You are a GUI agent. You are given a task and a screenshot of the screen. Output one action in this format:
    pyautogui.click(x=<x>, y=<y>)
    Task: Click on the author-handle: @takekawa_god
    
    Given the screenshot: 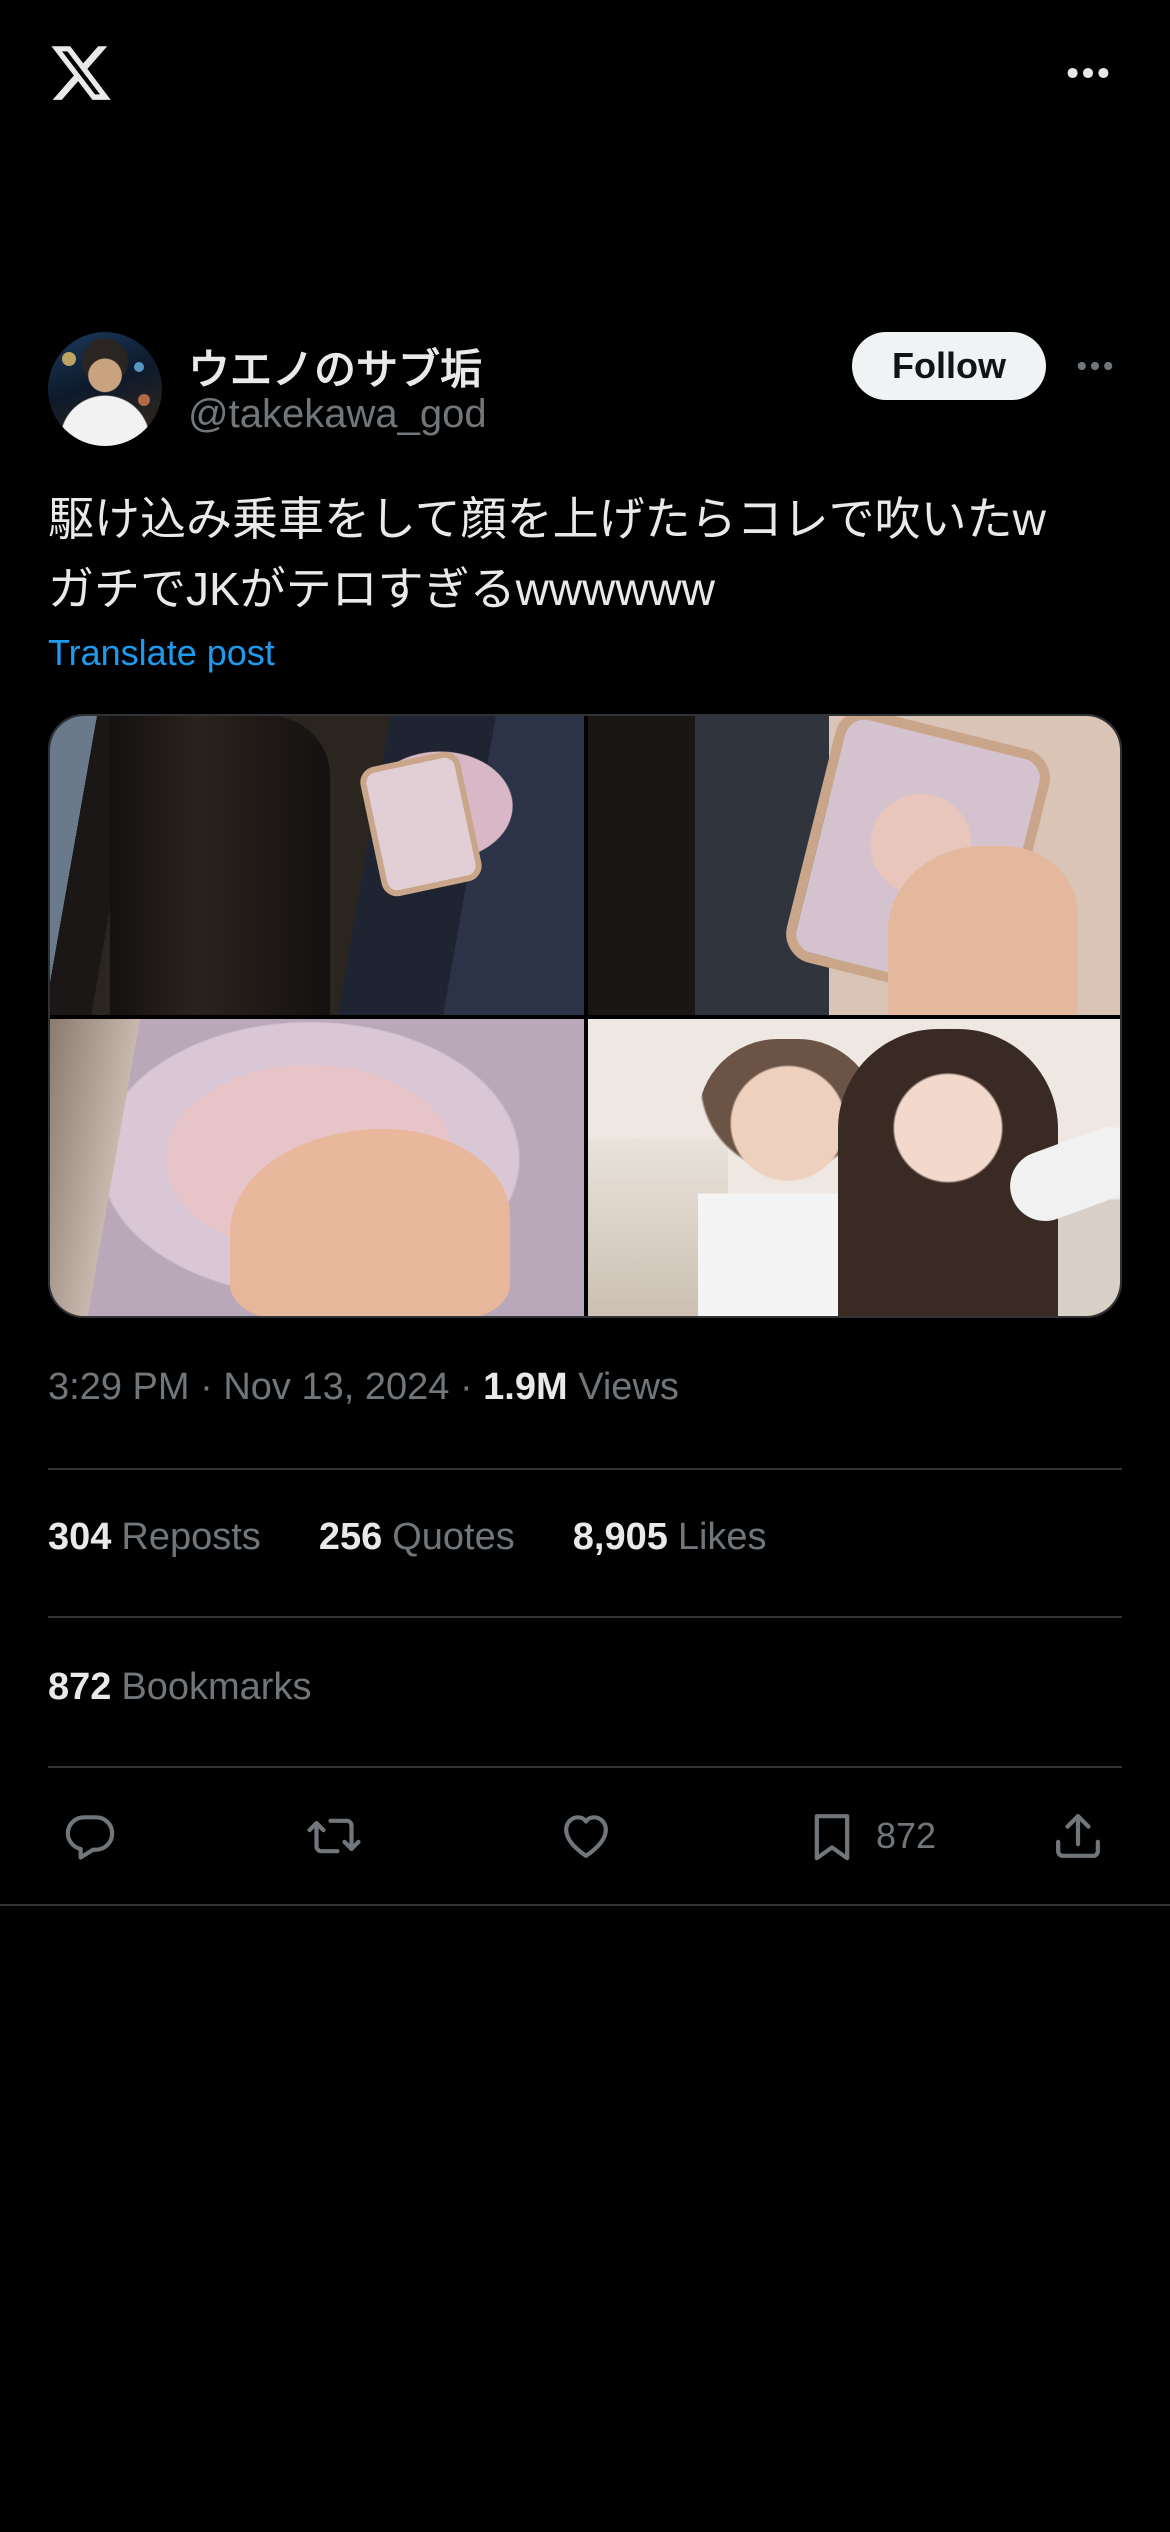 What is the action you would take?
    pyautogui.click(x=337, y=414)
    